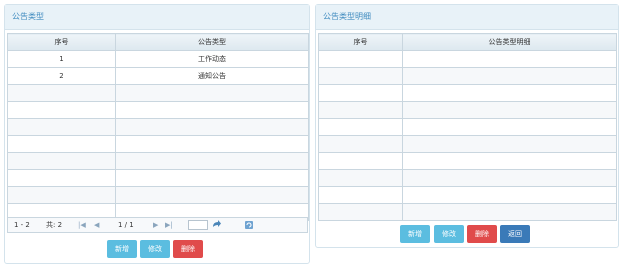 This screenshot has width=624, height=274. Describe the element at coordinates (126, 225) in the screenshot. I see `pager-page: 1 / 1` at that location.